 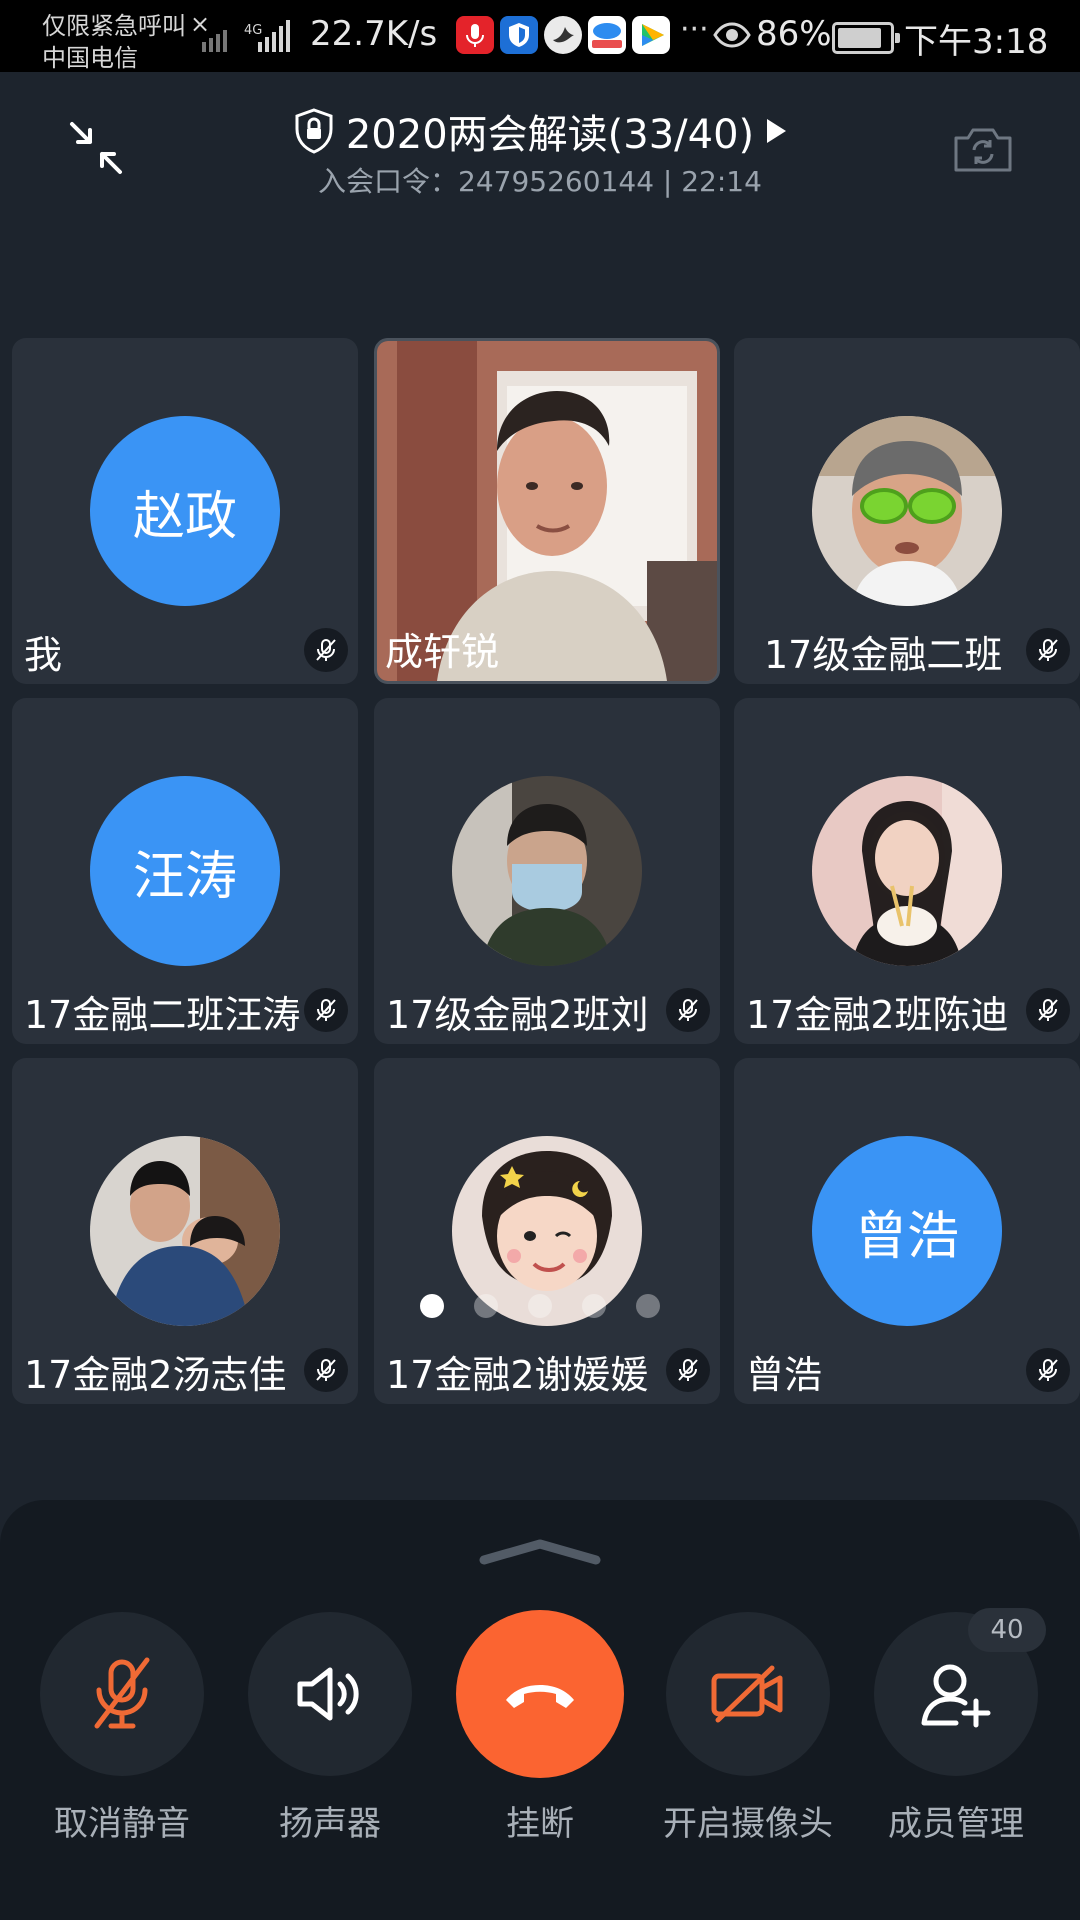 I want to click on video-app-icon, so click(x=651, y=35).